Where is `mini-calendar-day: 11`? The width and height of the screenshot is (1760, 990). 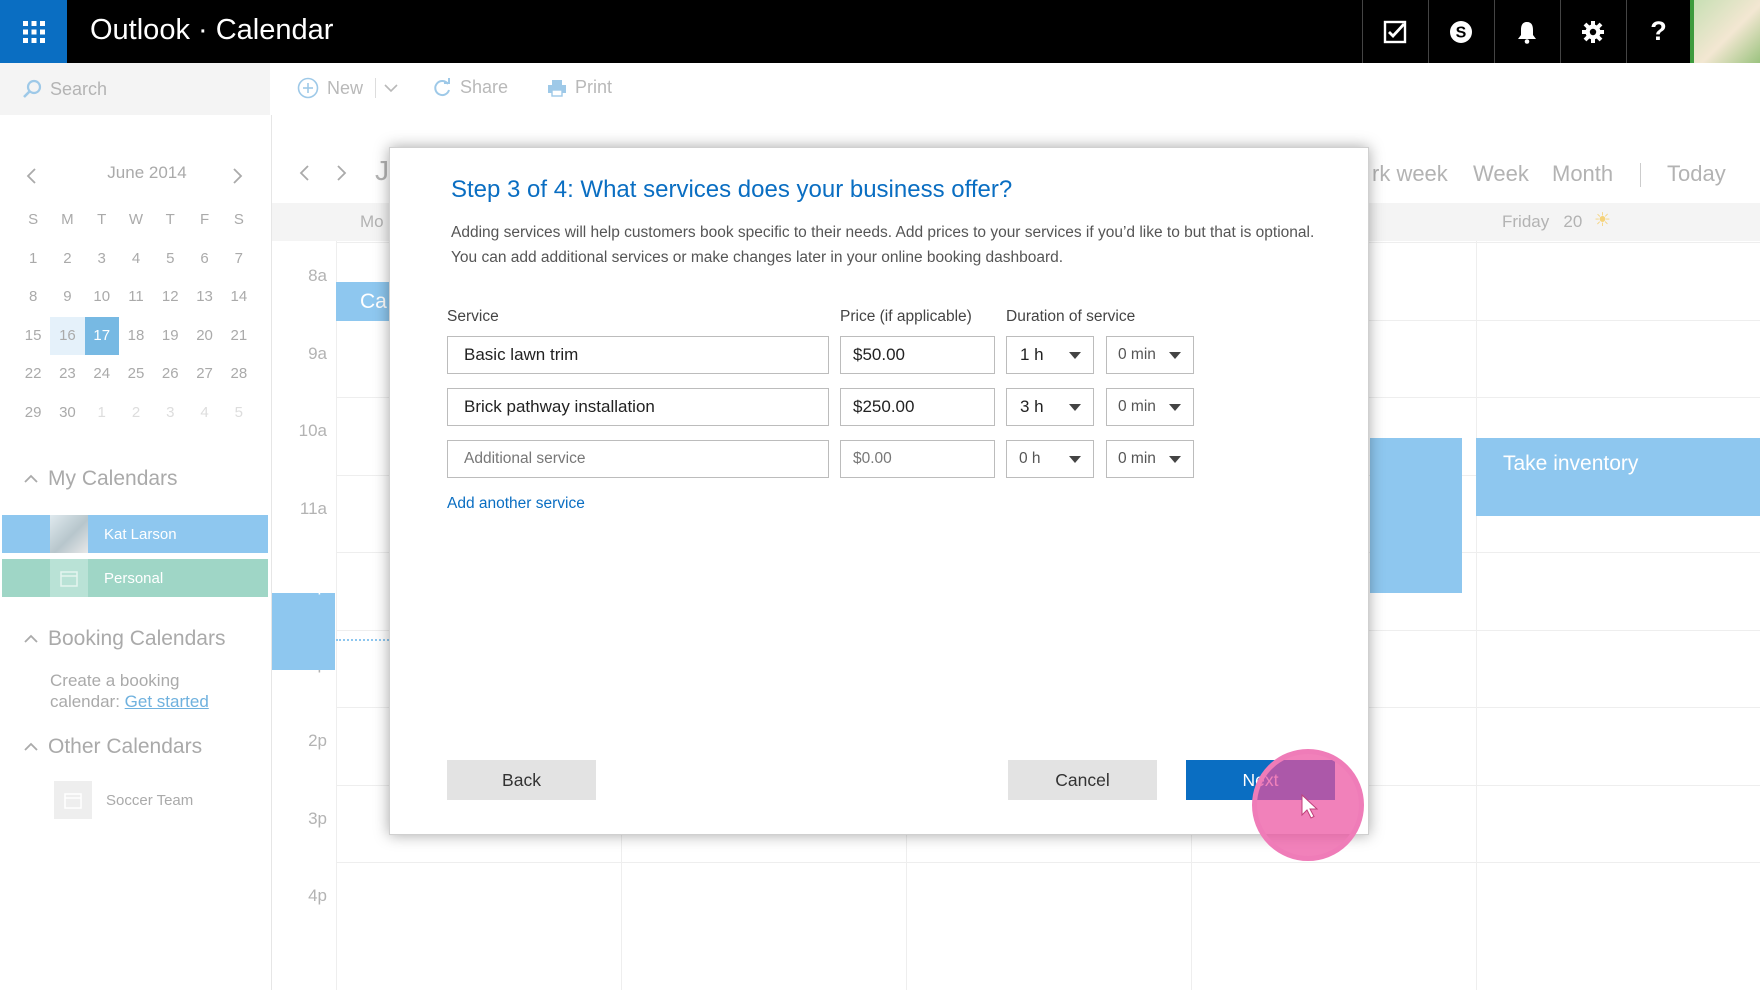 mini-calendar-day: 11 is located at coordinates (136, 297).